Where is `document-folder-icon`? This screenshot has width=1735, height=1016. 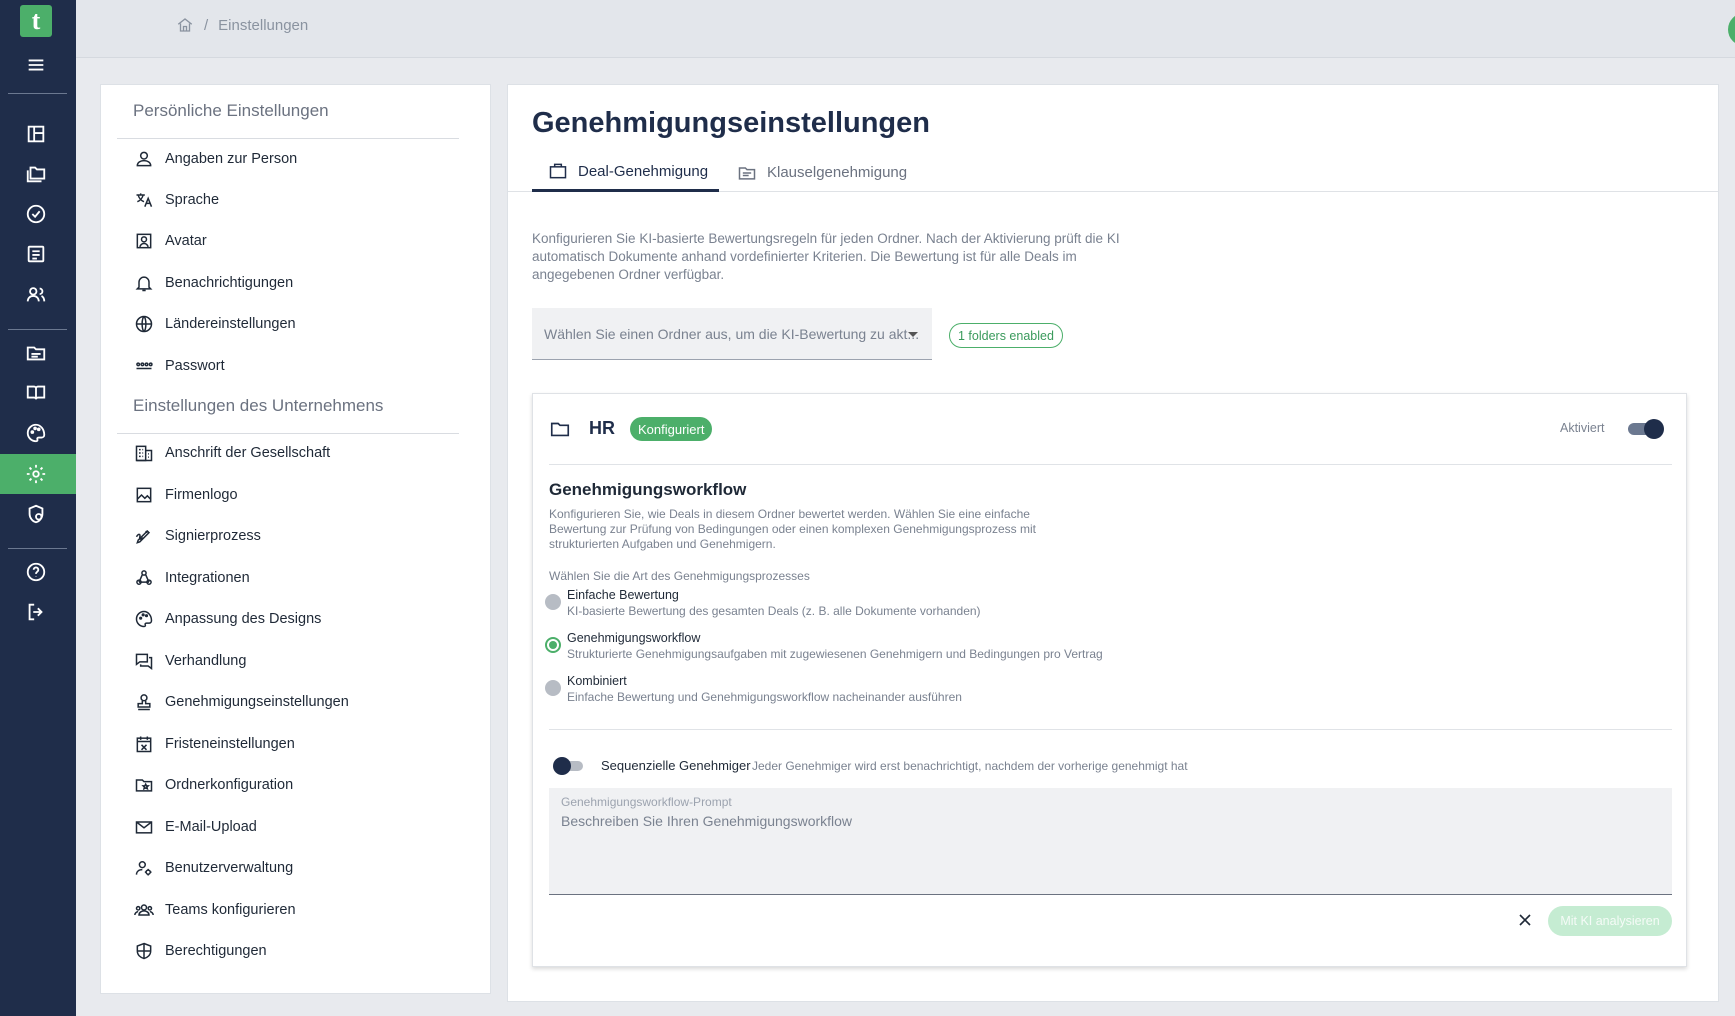 document-folder-icon is located at coordinates (747, 173).